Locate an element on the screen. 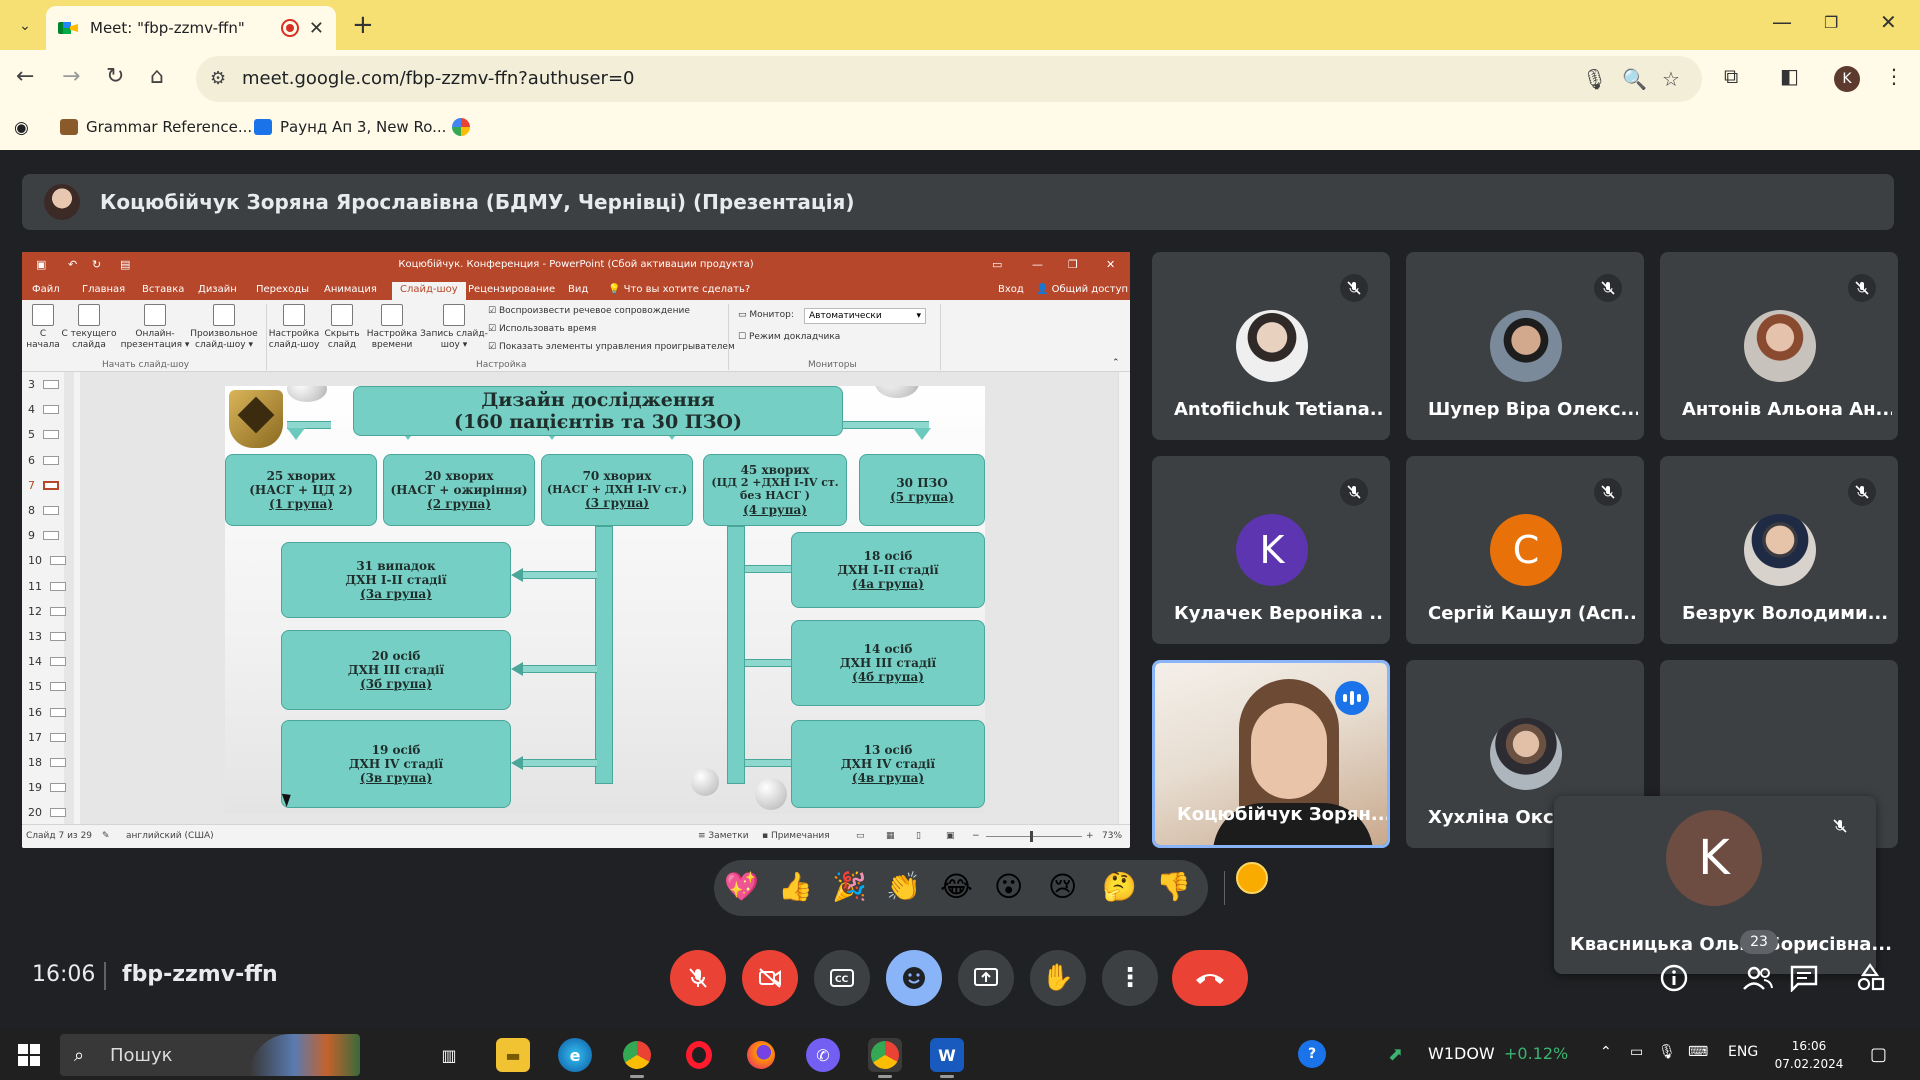 Image resolution: width=1920 pixels, height=1080 pixels. slide-thumbnail: 11 is located at coordinates (47, 586).